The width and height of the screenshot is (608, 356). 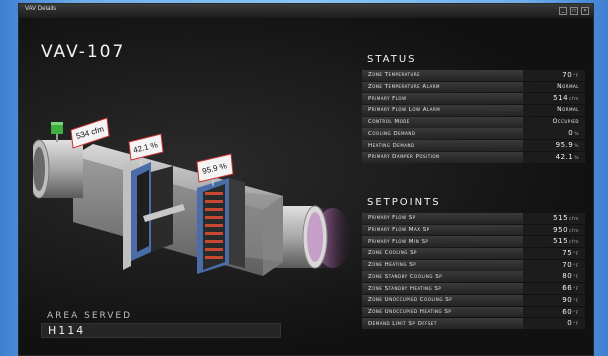 What do you see at coordinates (41, 9) in the screenshot?
I see `window-title: VAV Details` at bounding box center [41, 9].